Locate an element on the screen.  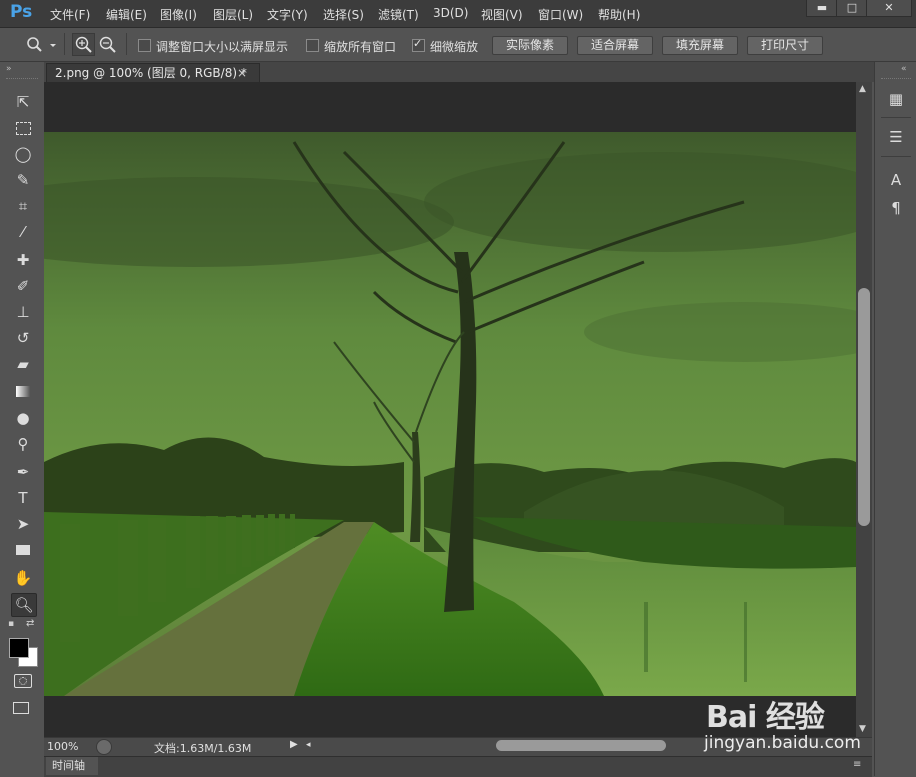
path-selection-tool-icon: ➤ is located at coordinates (23, 524).